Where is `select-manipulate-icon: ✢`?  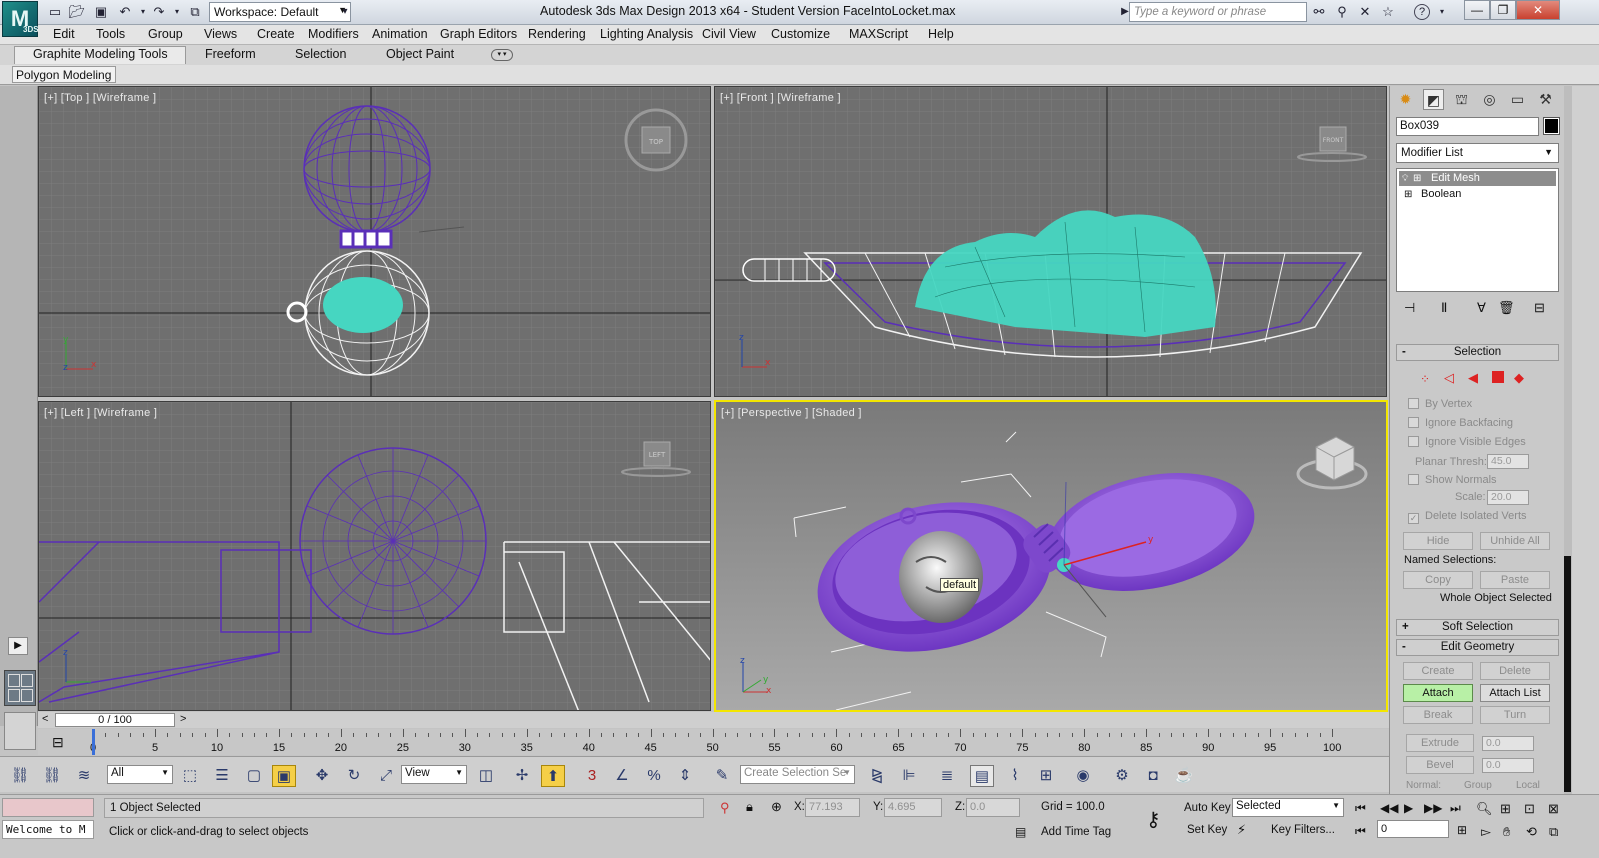
select-manipulate-icon: ✢ is located at coordinates (522, 776).